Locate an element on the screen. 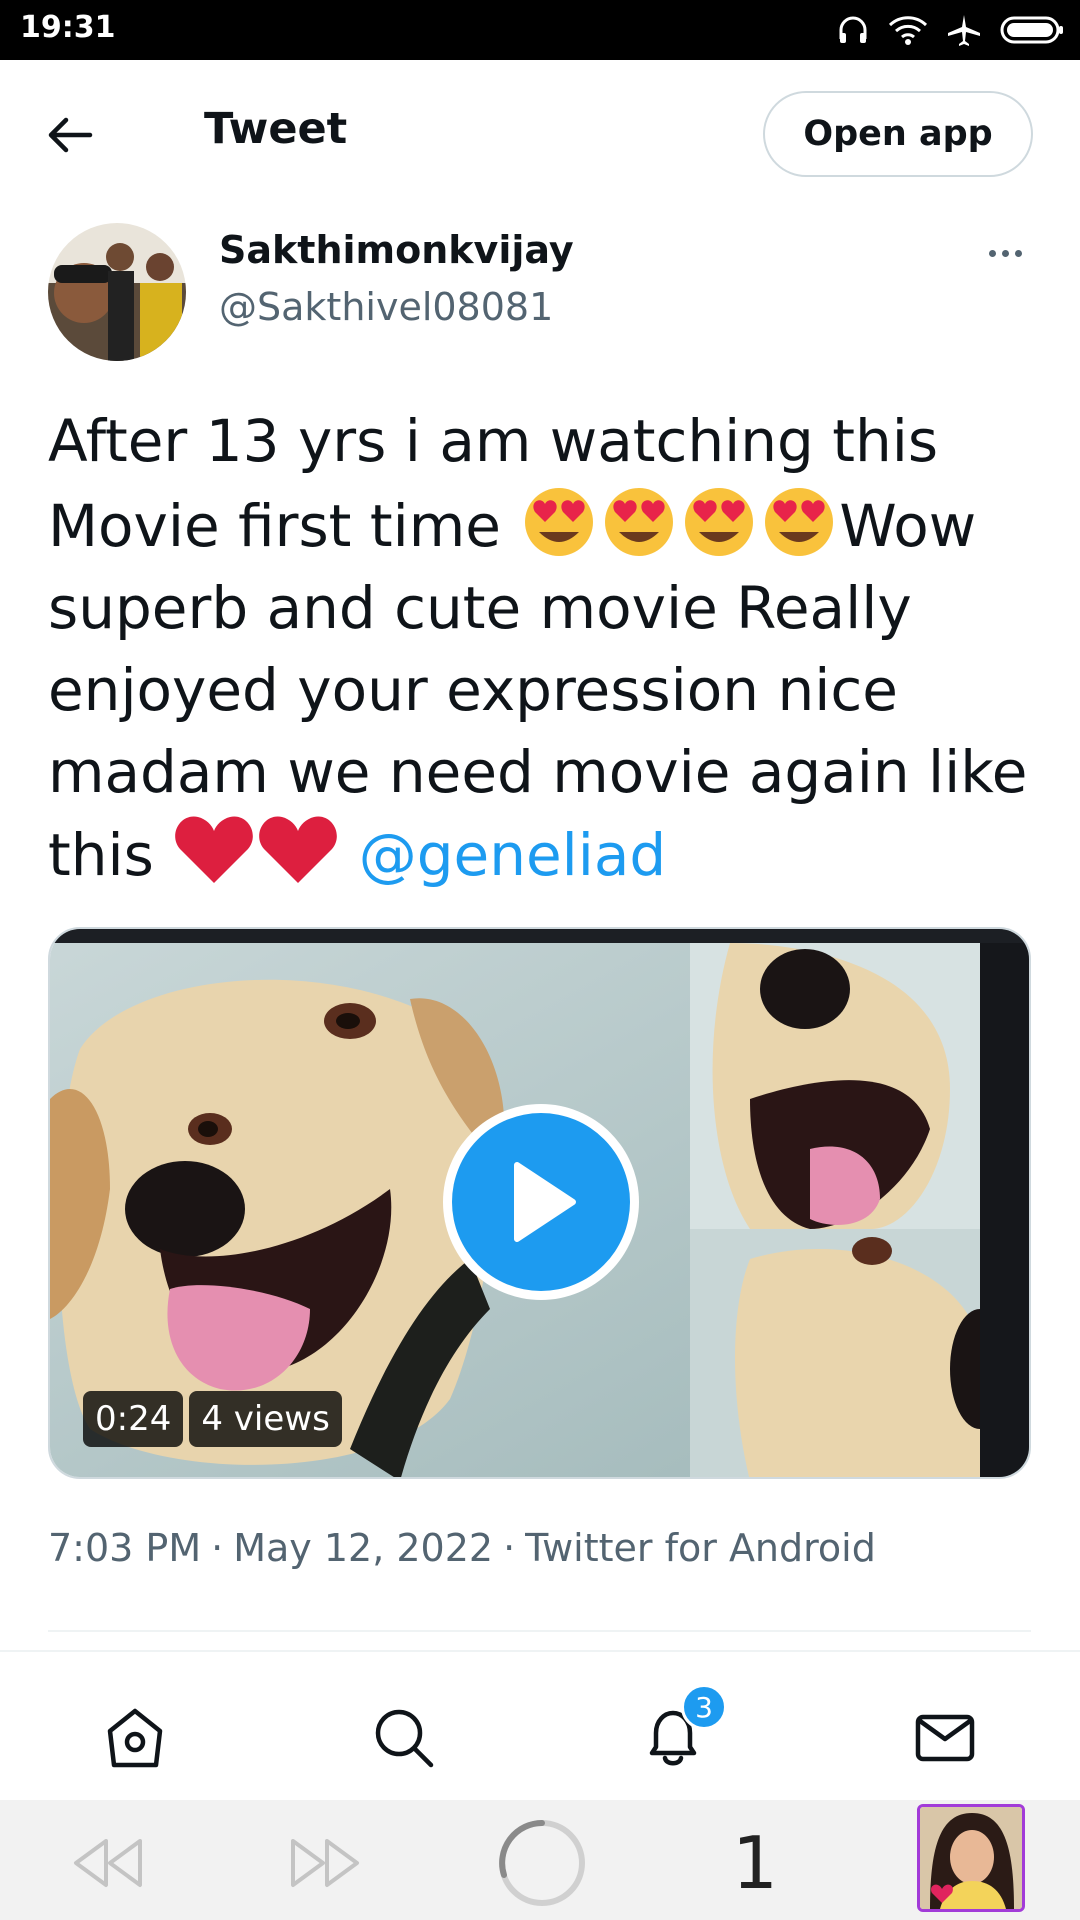  airplane-mode-icon is located at coordinates (964, 30).